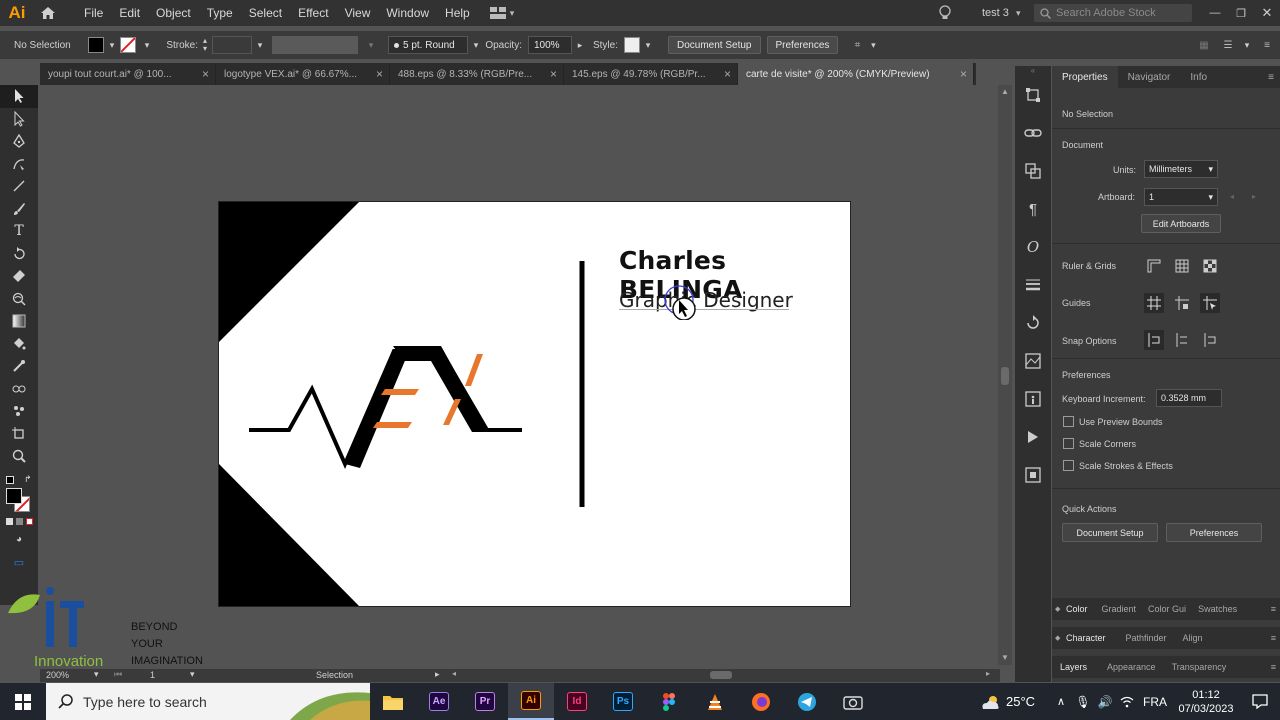 The height and width of the screenshot is (720, 1280). I want to click on artboard-tool, so click(19, 434).